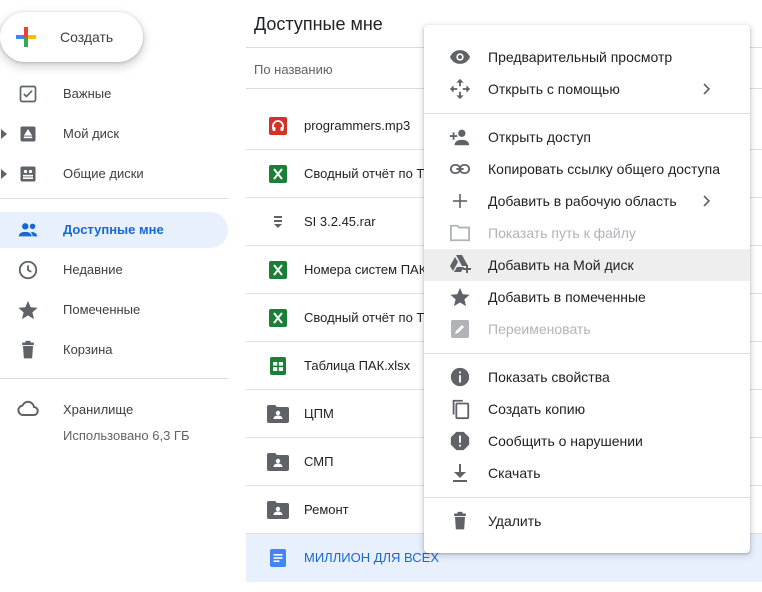  Describe the element at coordinates (278, 126) in the screenshot. I see `audio-icon` at that location.